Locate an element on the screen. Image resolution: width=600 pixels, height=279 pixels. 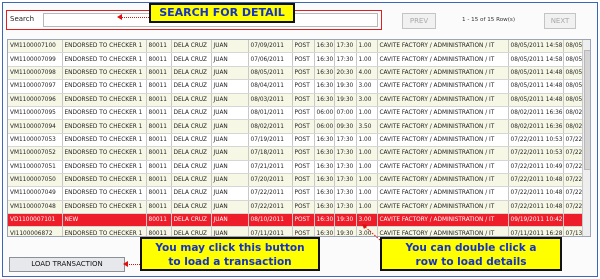
prev-button: PREV is located at coordinates (419, 21).